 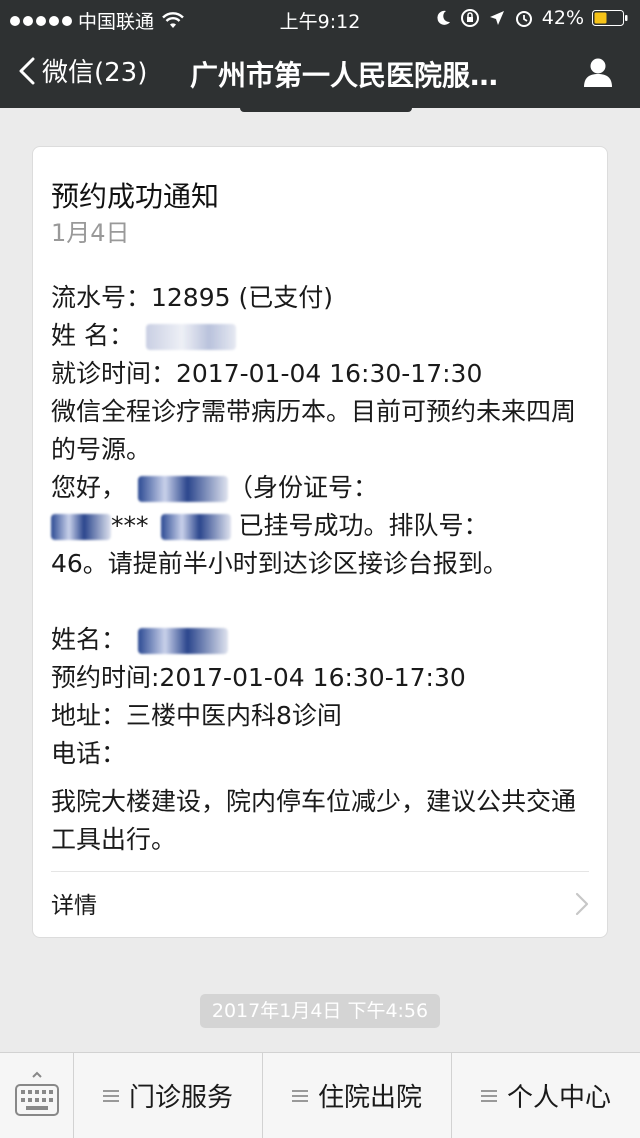 I want to click on details-link: 详情, so click(x=320, y=905).